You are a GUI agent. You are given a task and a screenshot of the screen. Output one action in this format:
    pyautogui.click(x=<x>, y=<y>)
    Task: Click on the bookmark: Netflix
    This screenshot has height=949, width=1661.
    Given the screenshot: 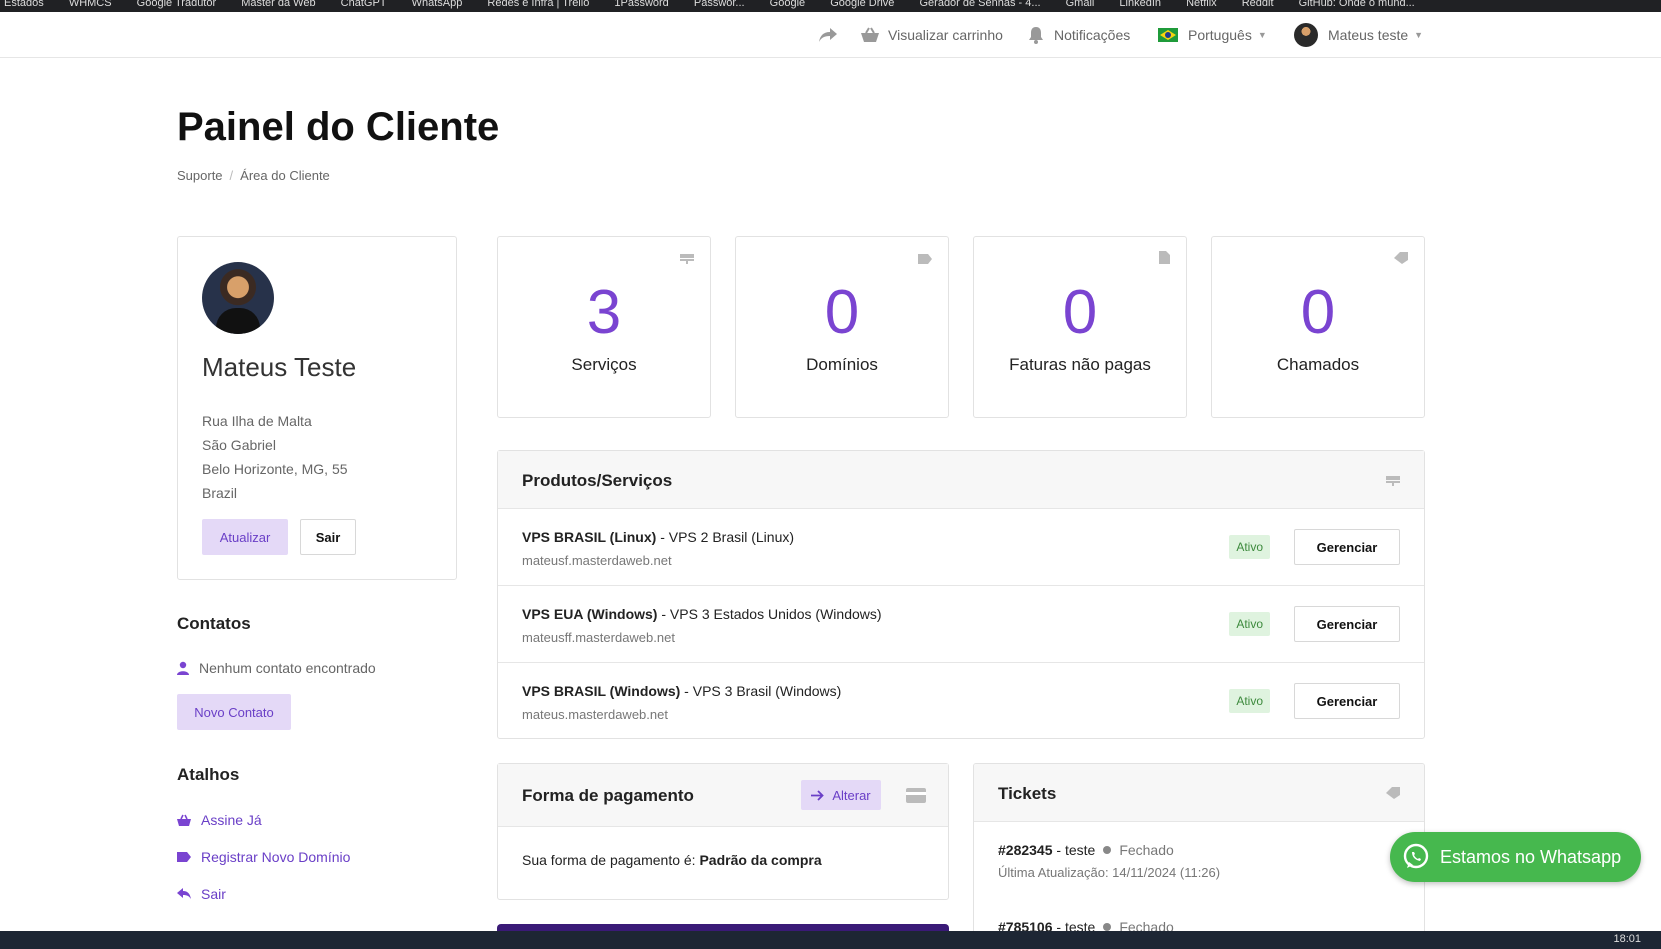 What is the action you would take?
    pyautogui.click(x=1199, y=4)
    